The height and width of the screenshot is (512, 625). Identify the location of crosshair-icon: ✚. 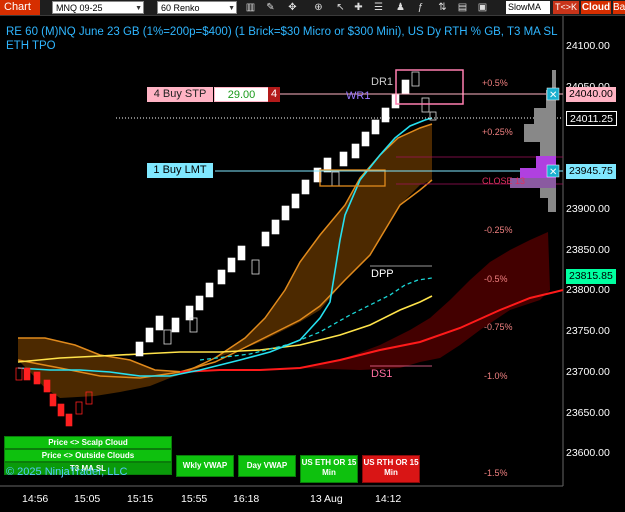
(358, 7).